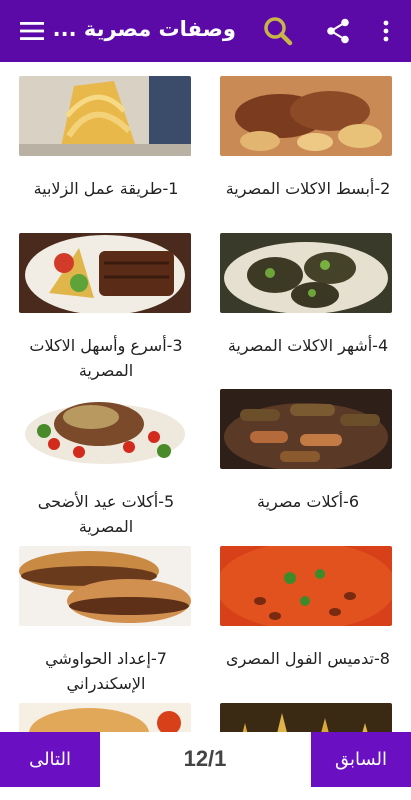 Image resolution: width=411 pixels, height=800 pixels. What do you see at coordinates (361, 759) in the screenshot?
I see `previous-button: السابق` at bounding box center [361, 759].